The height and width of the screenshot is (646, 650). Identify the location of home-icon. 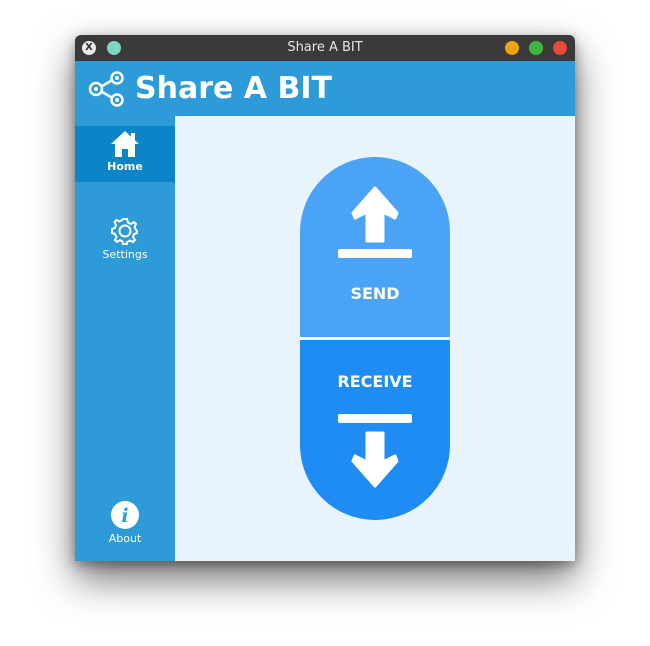
(125, 144).